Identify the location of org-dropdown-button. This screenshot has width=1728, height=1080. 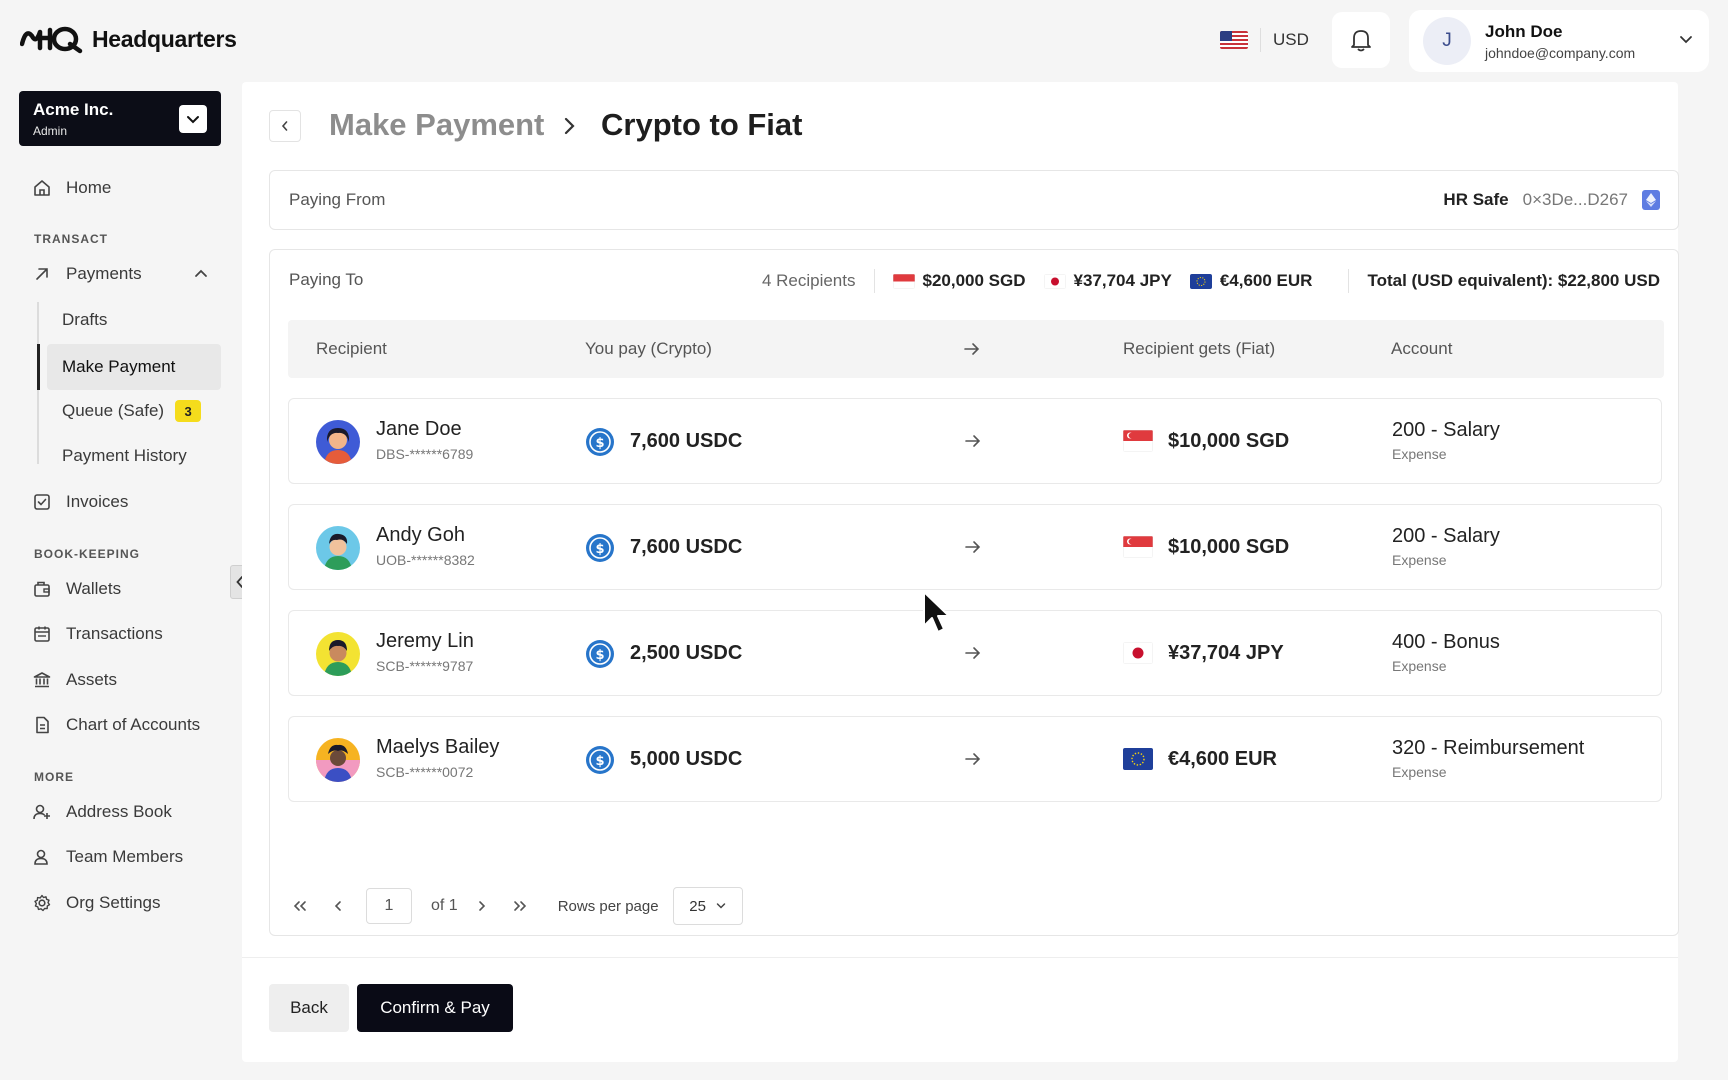
(193, 119).